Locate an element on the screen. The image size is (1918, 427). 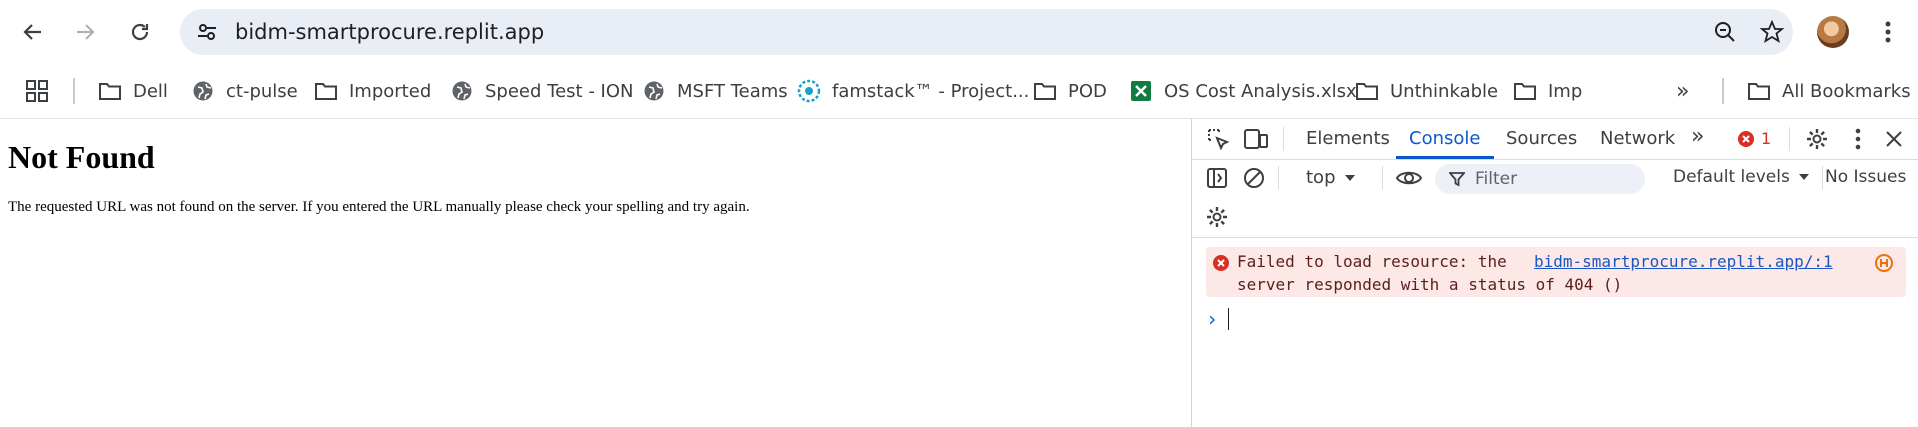
all-bookmarks-button: All Bookmarks is located at coordinates (1828, 91).